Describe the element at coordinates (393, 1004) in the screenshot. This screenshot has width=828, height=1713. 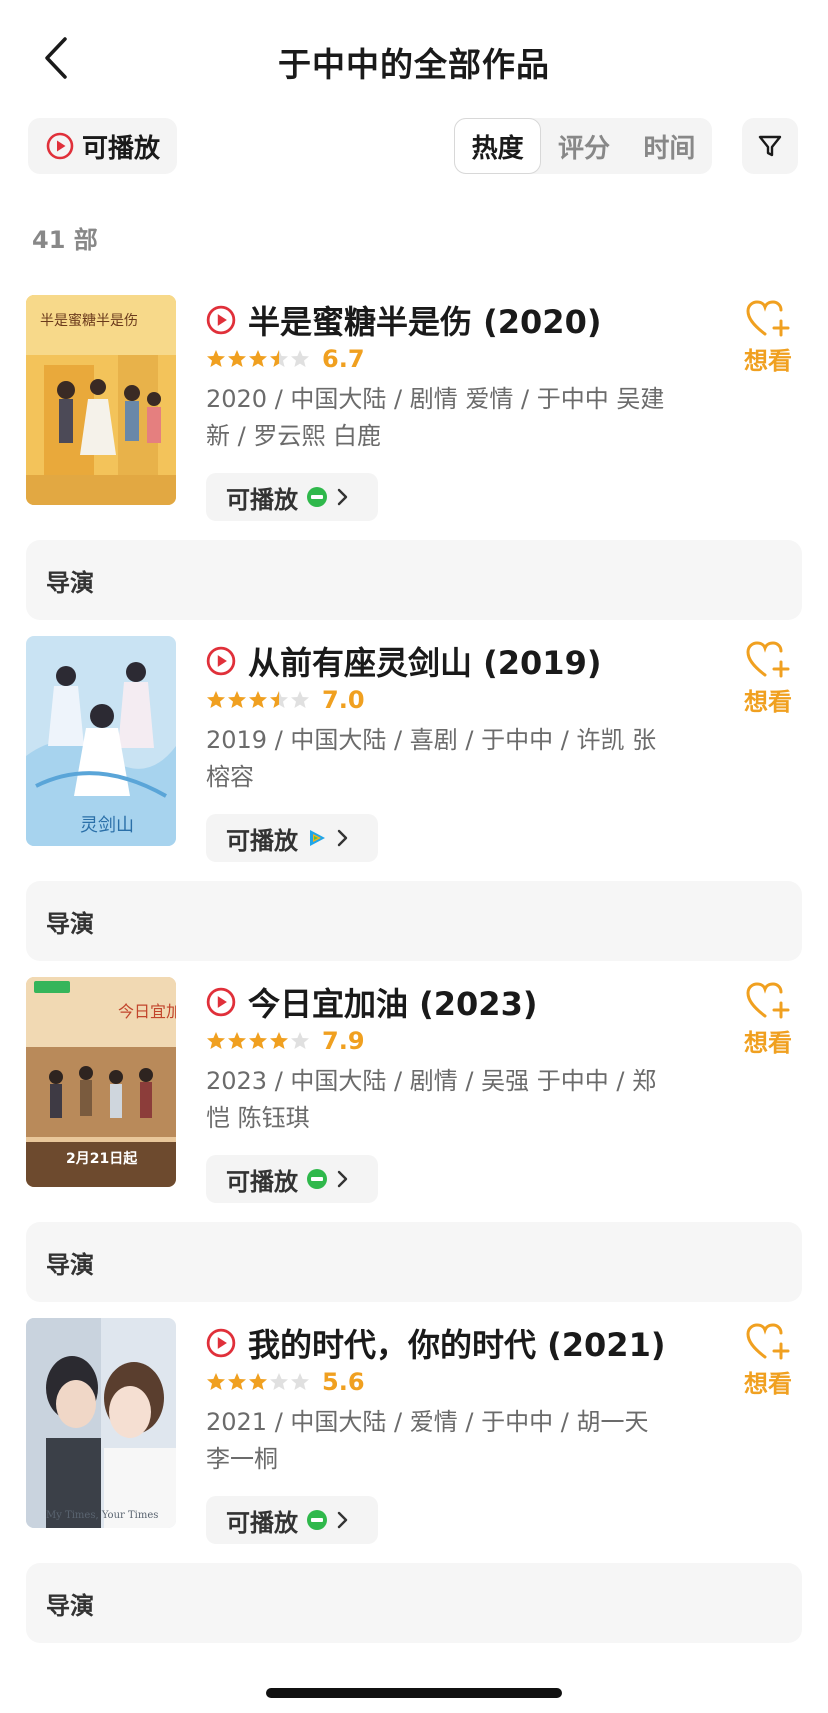
I see `movie-title-text: 今日宜加油 (2023)` at that location.